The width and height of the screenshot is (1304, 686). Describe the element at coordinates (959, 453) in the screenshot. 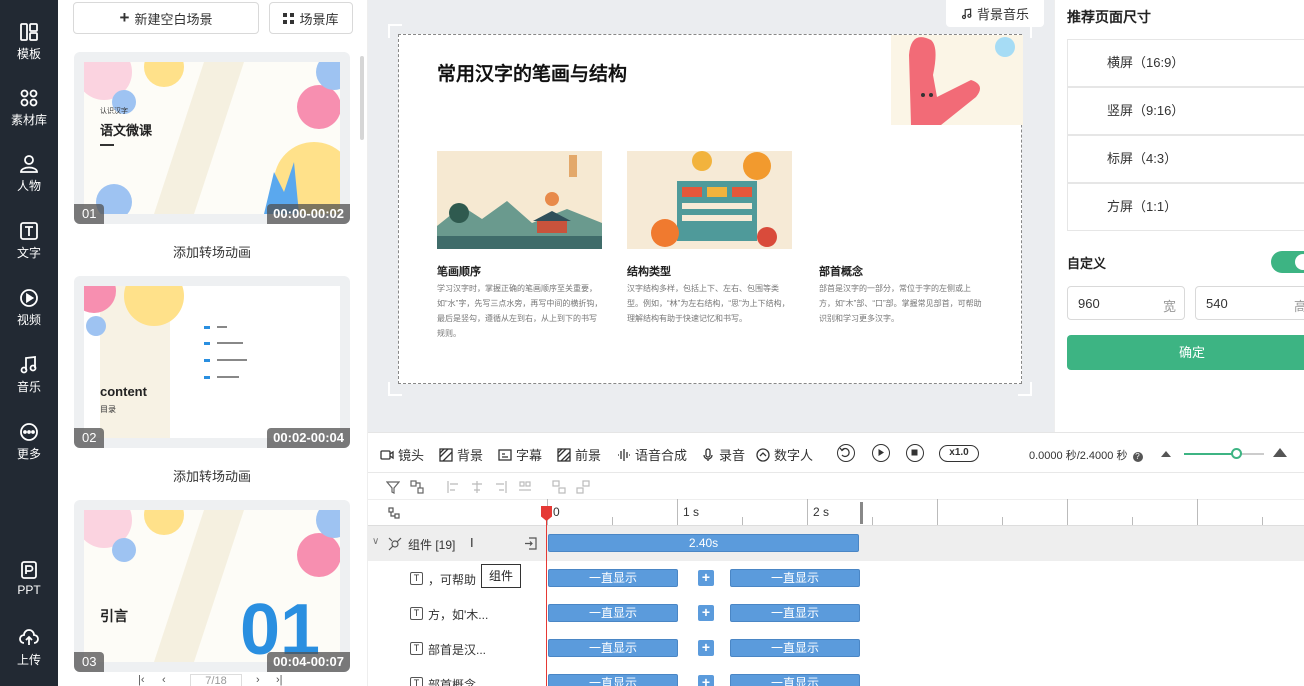

I see `speed-button: x1.0` at that location.